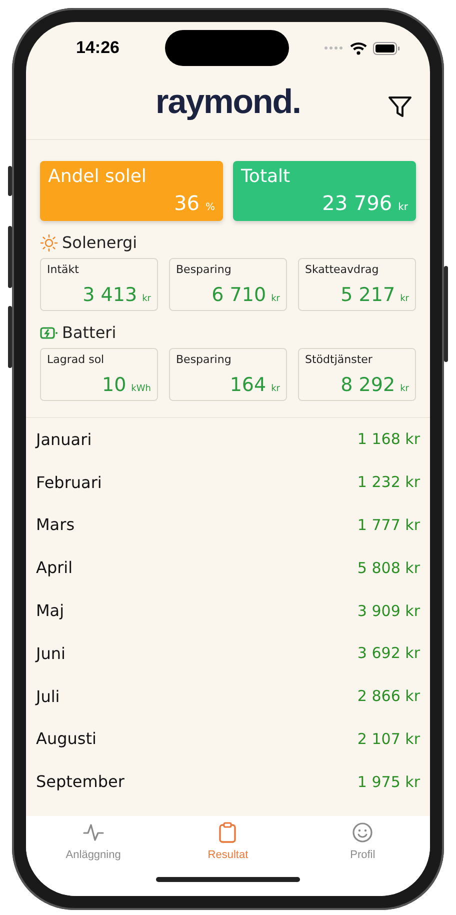 The width and height of the screenshot is (456, 915). I want to click on card-value: 10, so click(114, 385).